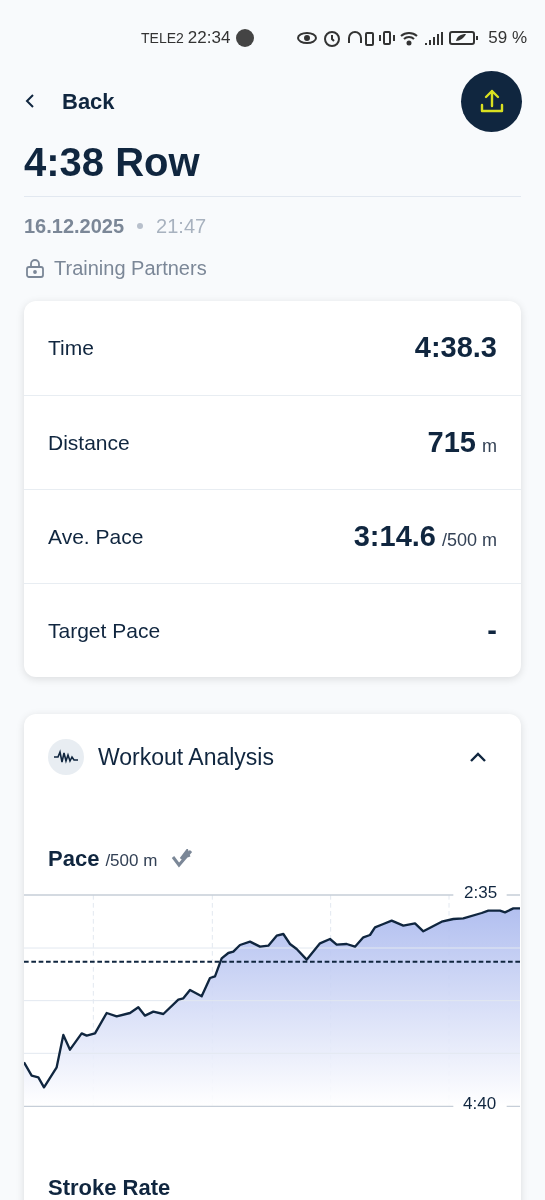  I want to click on stat-label: Ave. Pace, so click(96, 536).